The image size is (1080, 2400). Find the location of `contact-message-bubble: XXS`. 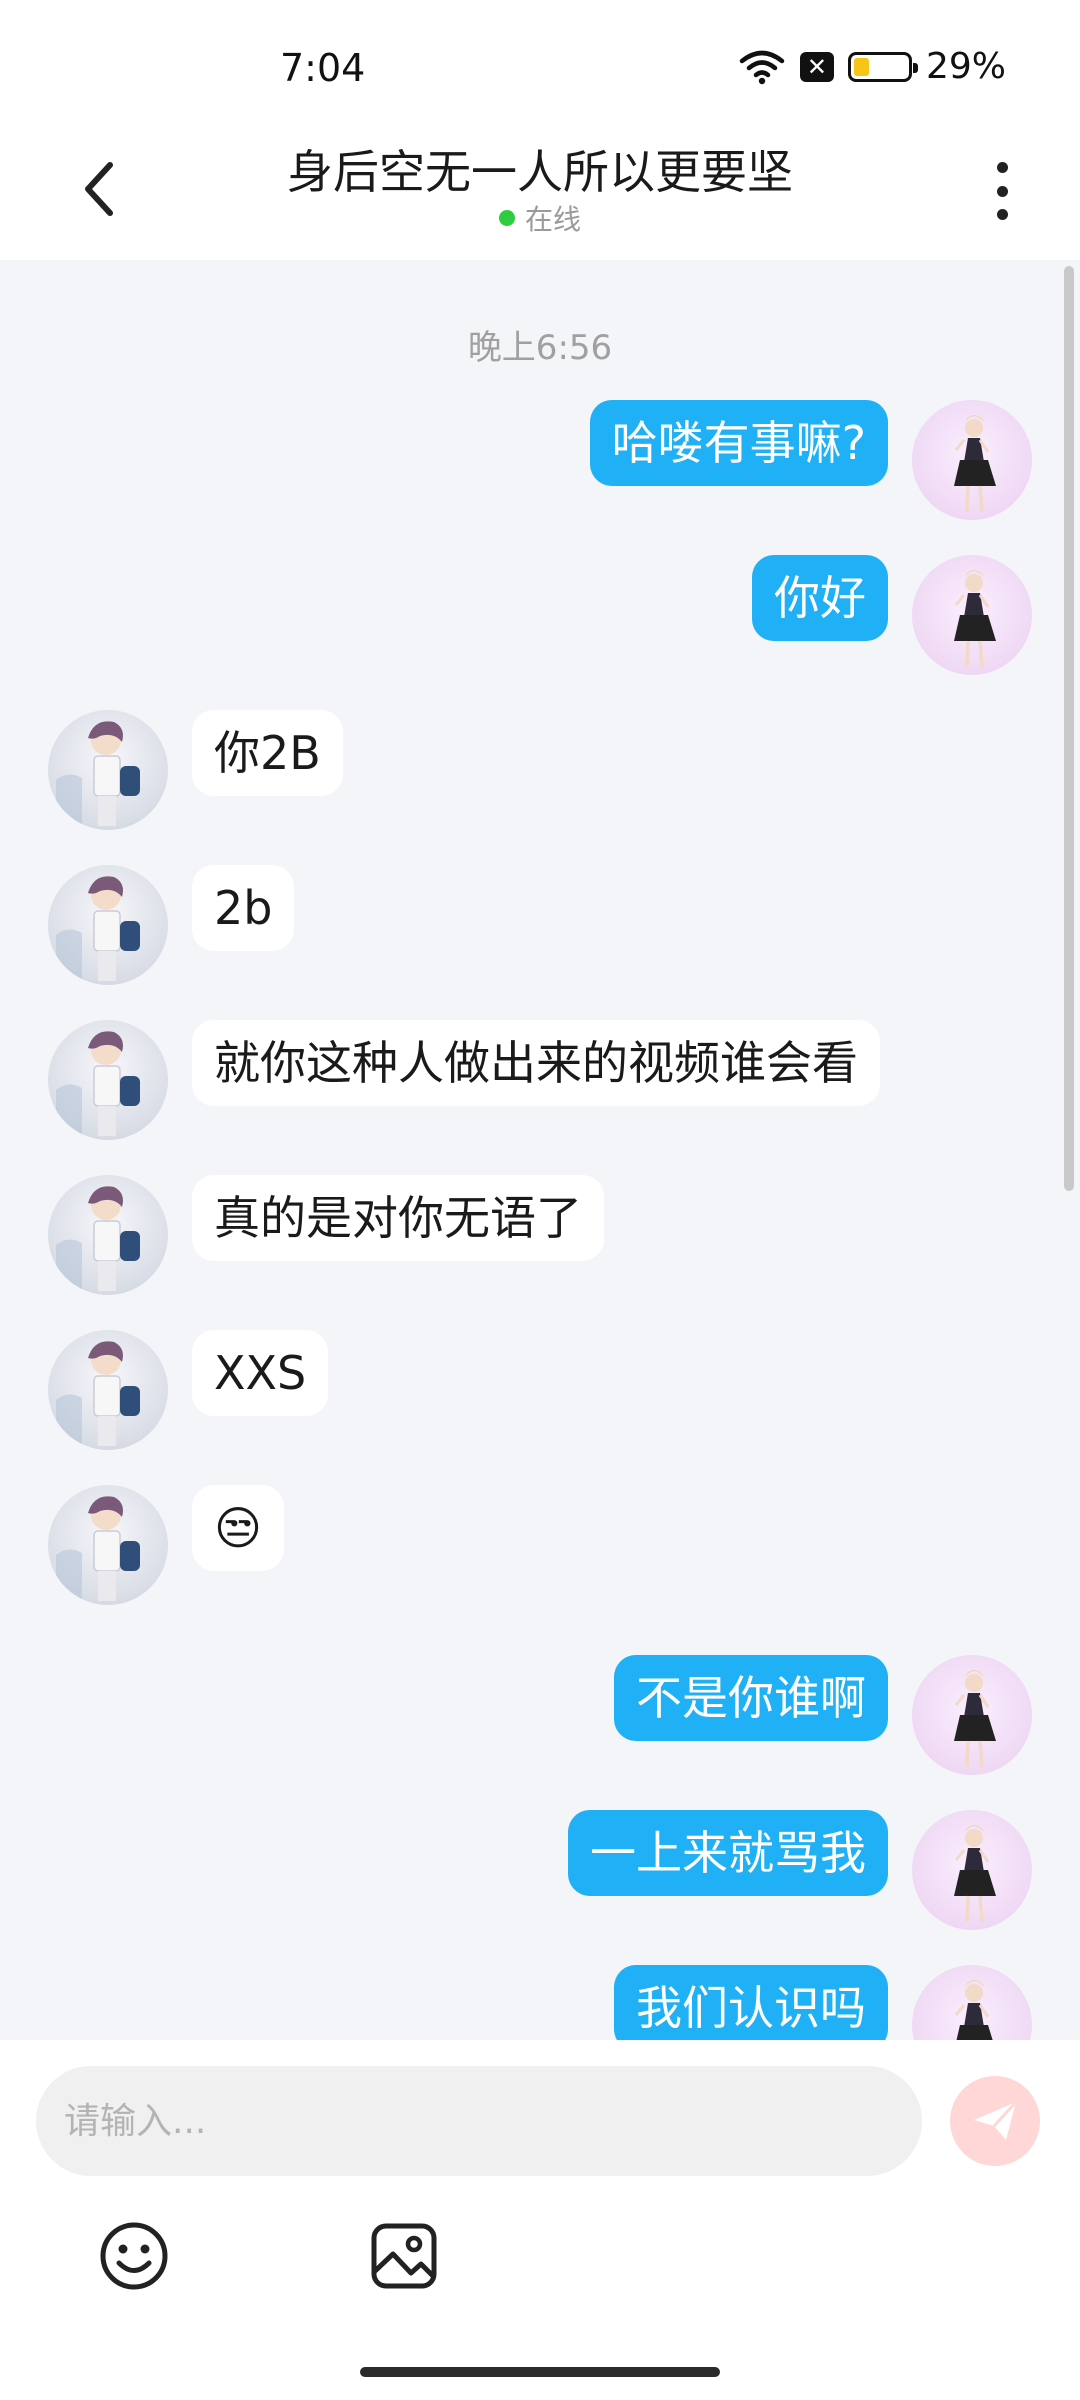

contact-message-bubble: XXS is located at coordinates (260, 1373).